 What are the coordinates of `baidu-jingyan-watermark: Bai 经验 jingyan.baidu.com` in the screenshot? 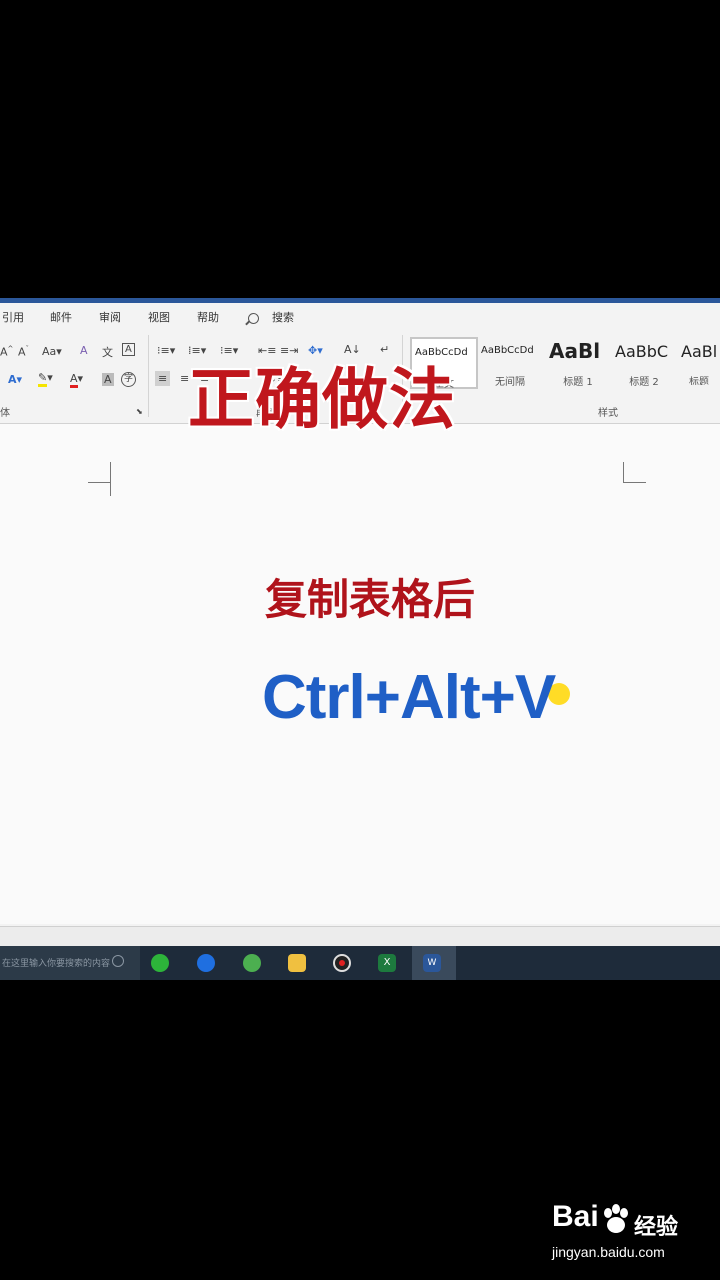 It's located at (627, 1235).